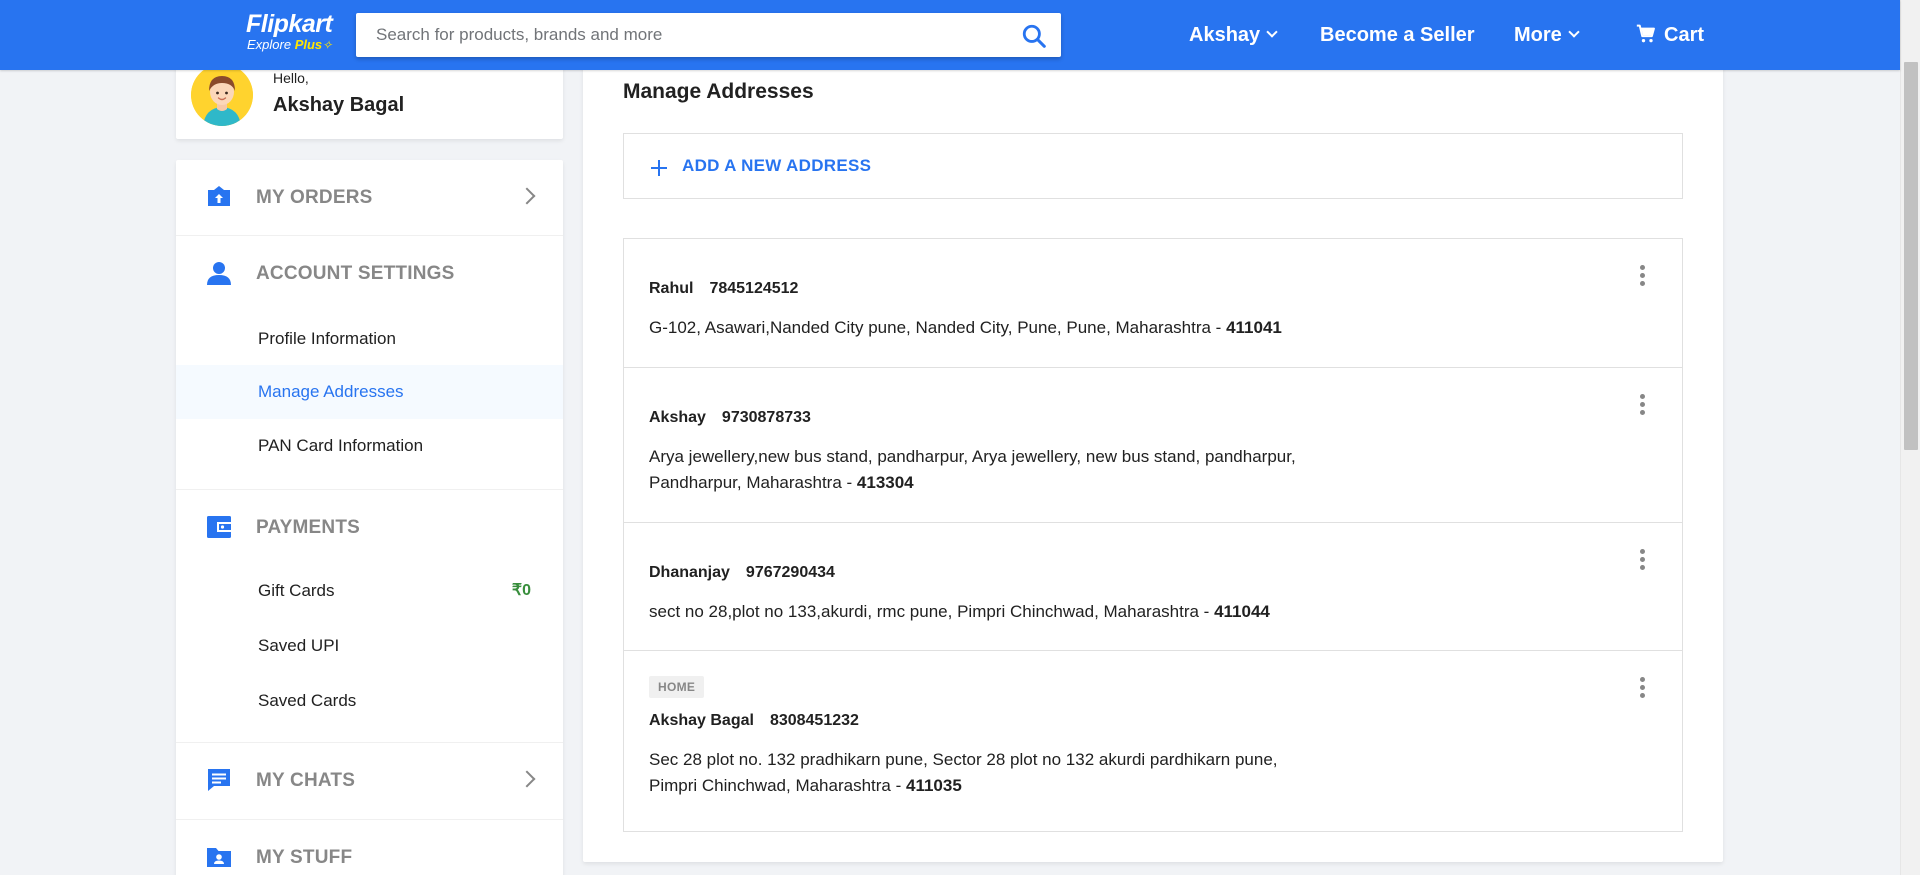 The width and height of the screenshot is (1920, 875). What do you see at coordinates (521, 590) in the screenshot?
I see `gift-card-balance: ₹0` at bounding box center [521, 590].